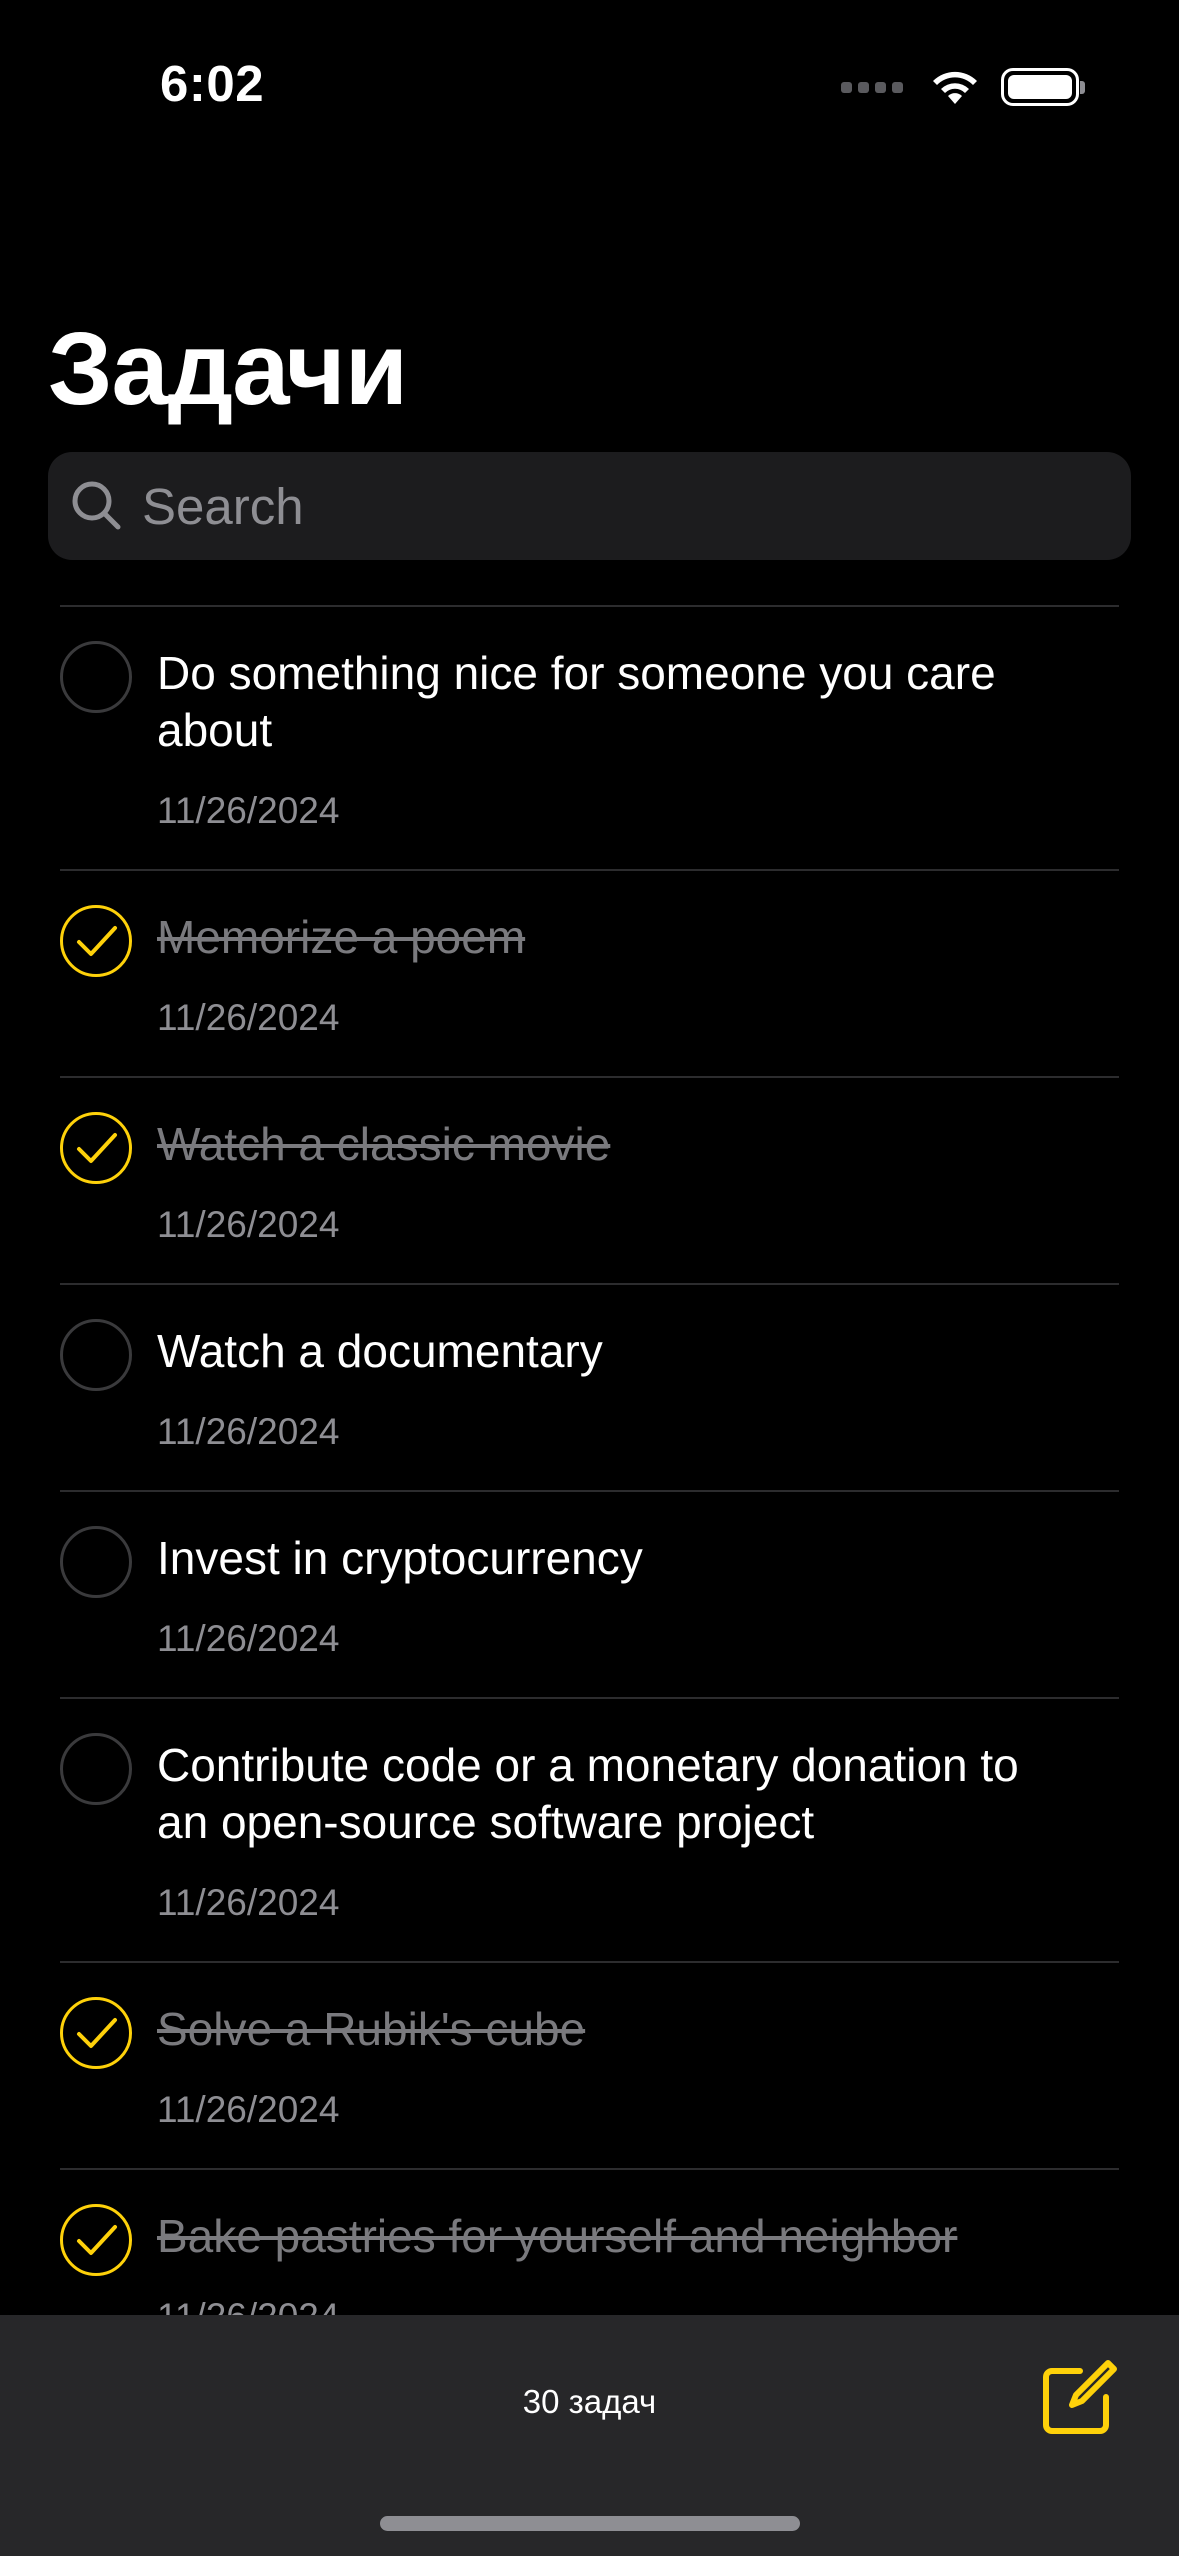 The height and width of the screenshot is (2556, 1179). I want to click on search-icon, so click(96, 505).